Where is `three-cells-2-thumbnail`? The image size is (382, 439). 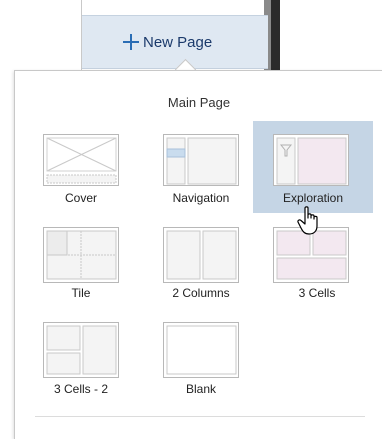
three-cells-2-thumbnail is located at coordinates (81, 350).